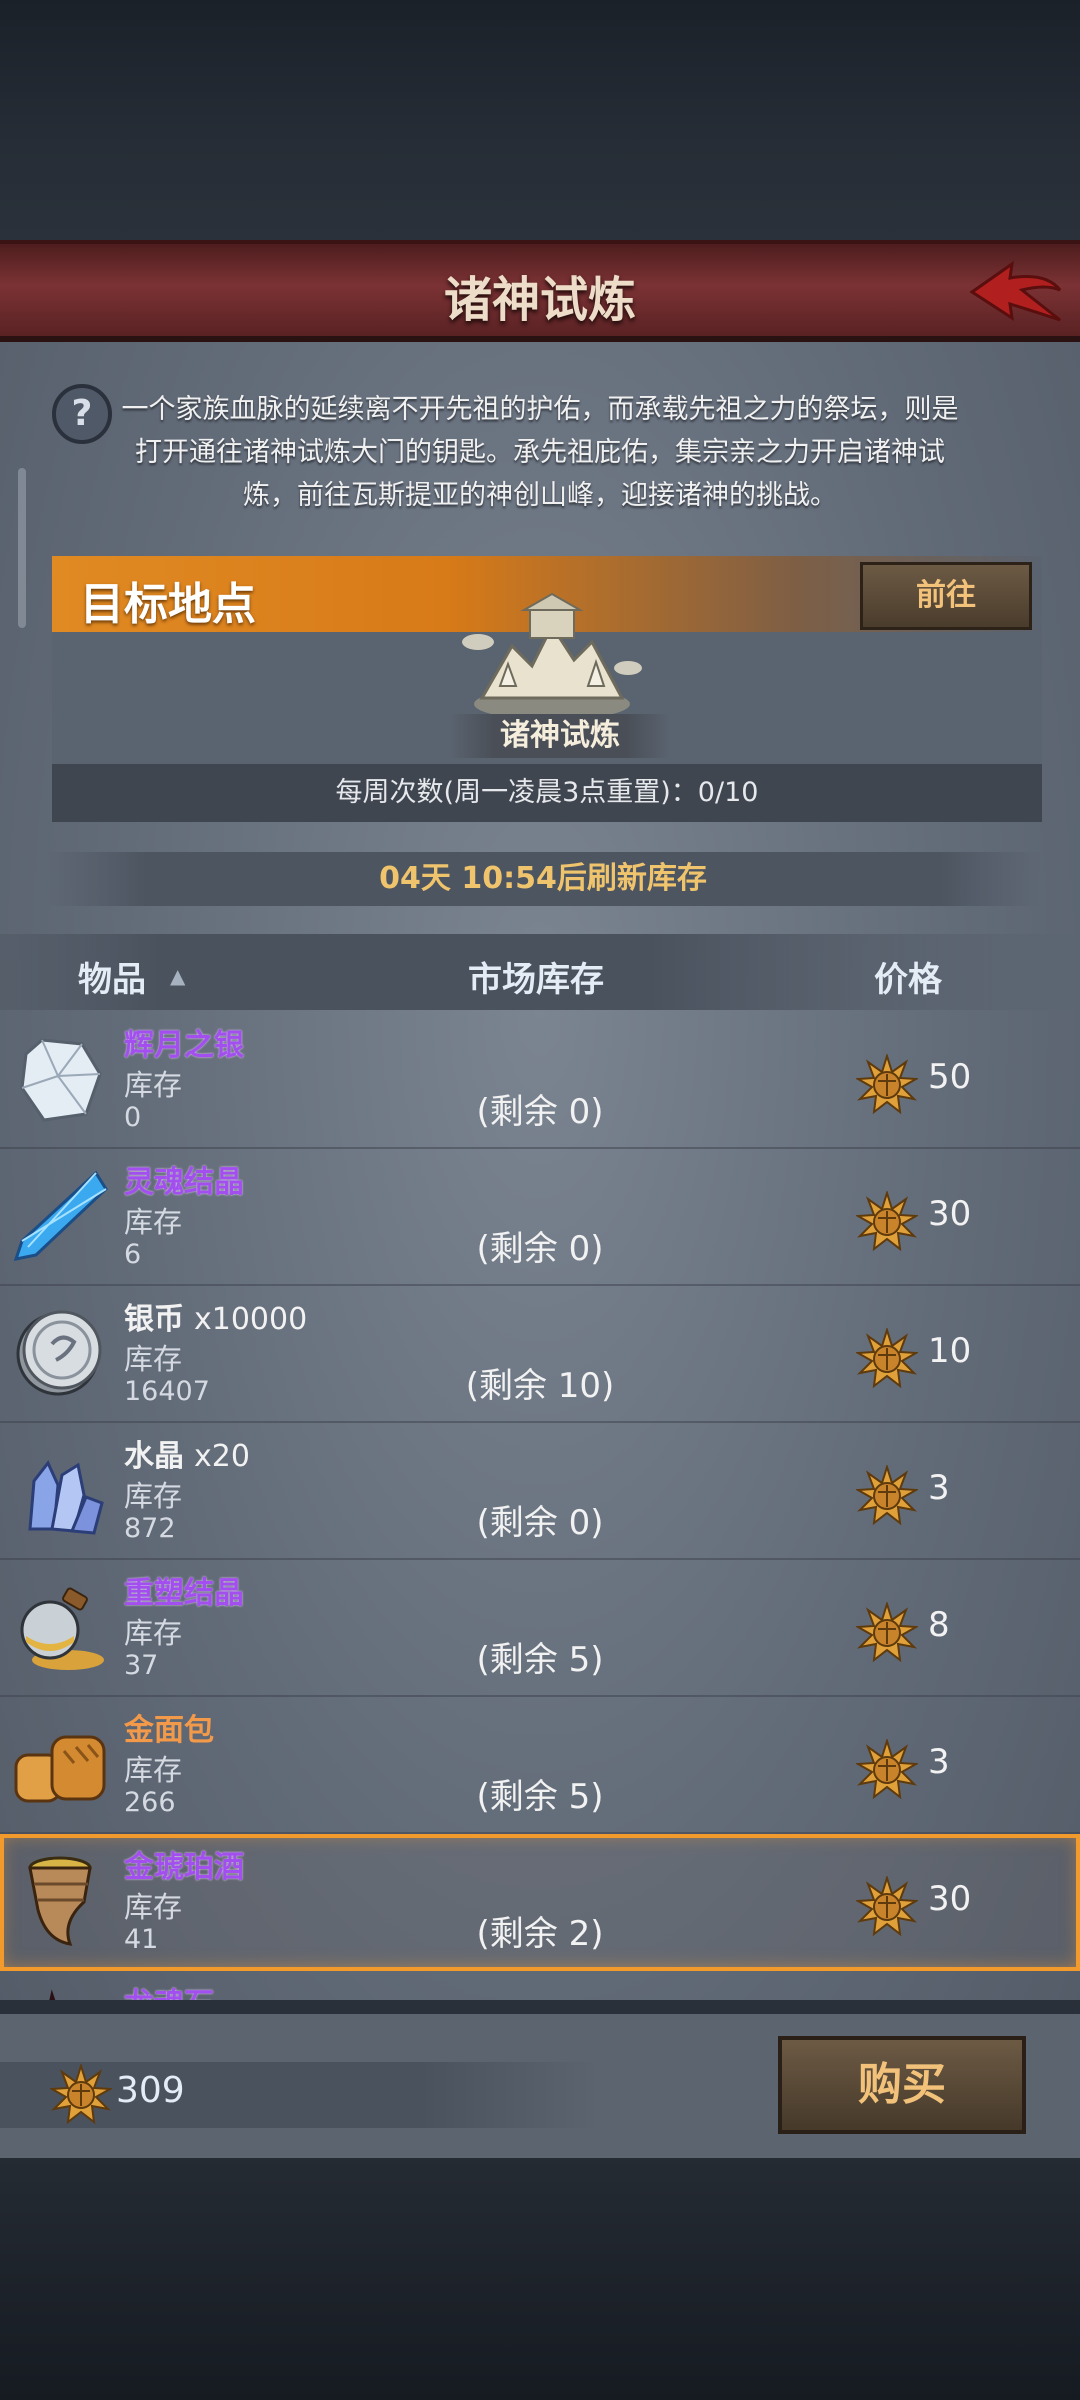 The width and height of the screenshot is (1080, 2400). Describe the element at coordinates (540, 120) in the screenshot. I see `top-background` at that location.